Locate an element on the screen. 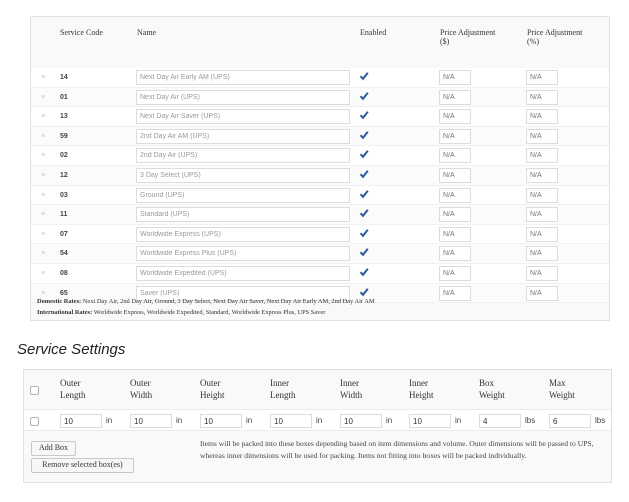 The width and height of the screenshot is (629, 502). service-row: ≡ 54 is located at coordinates (320, 254).